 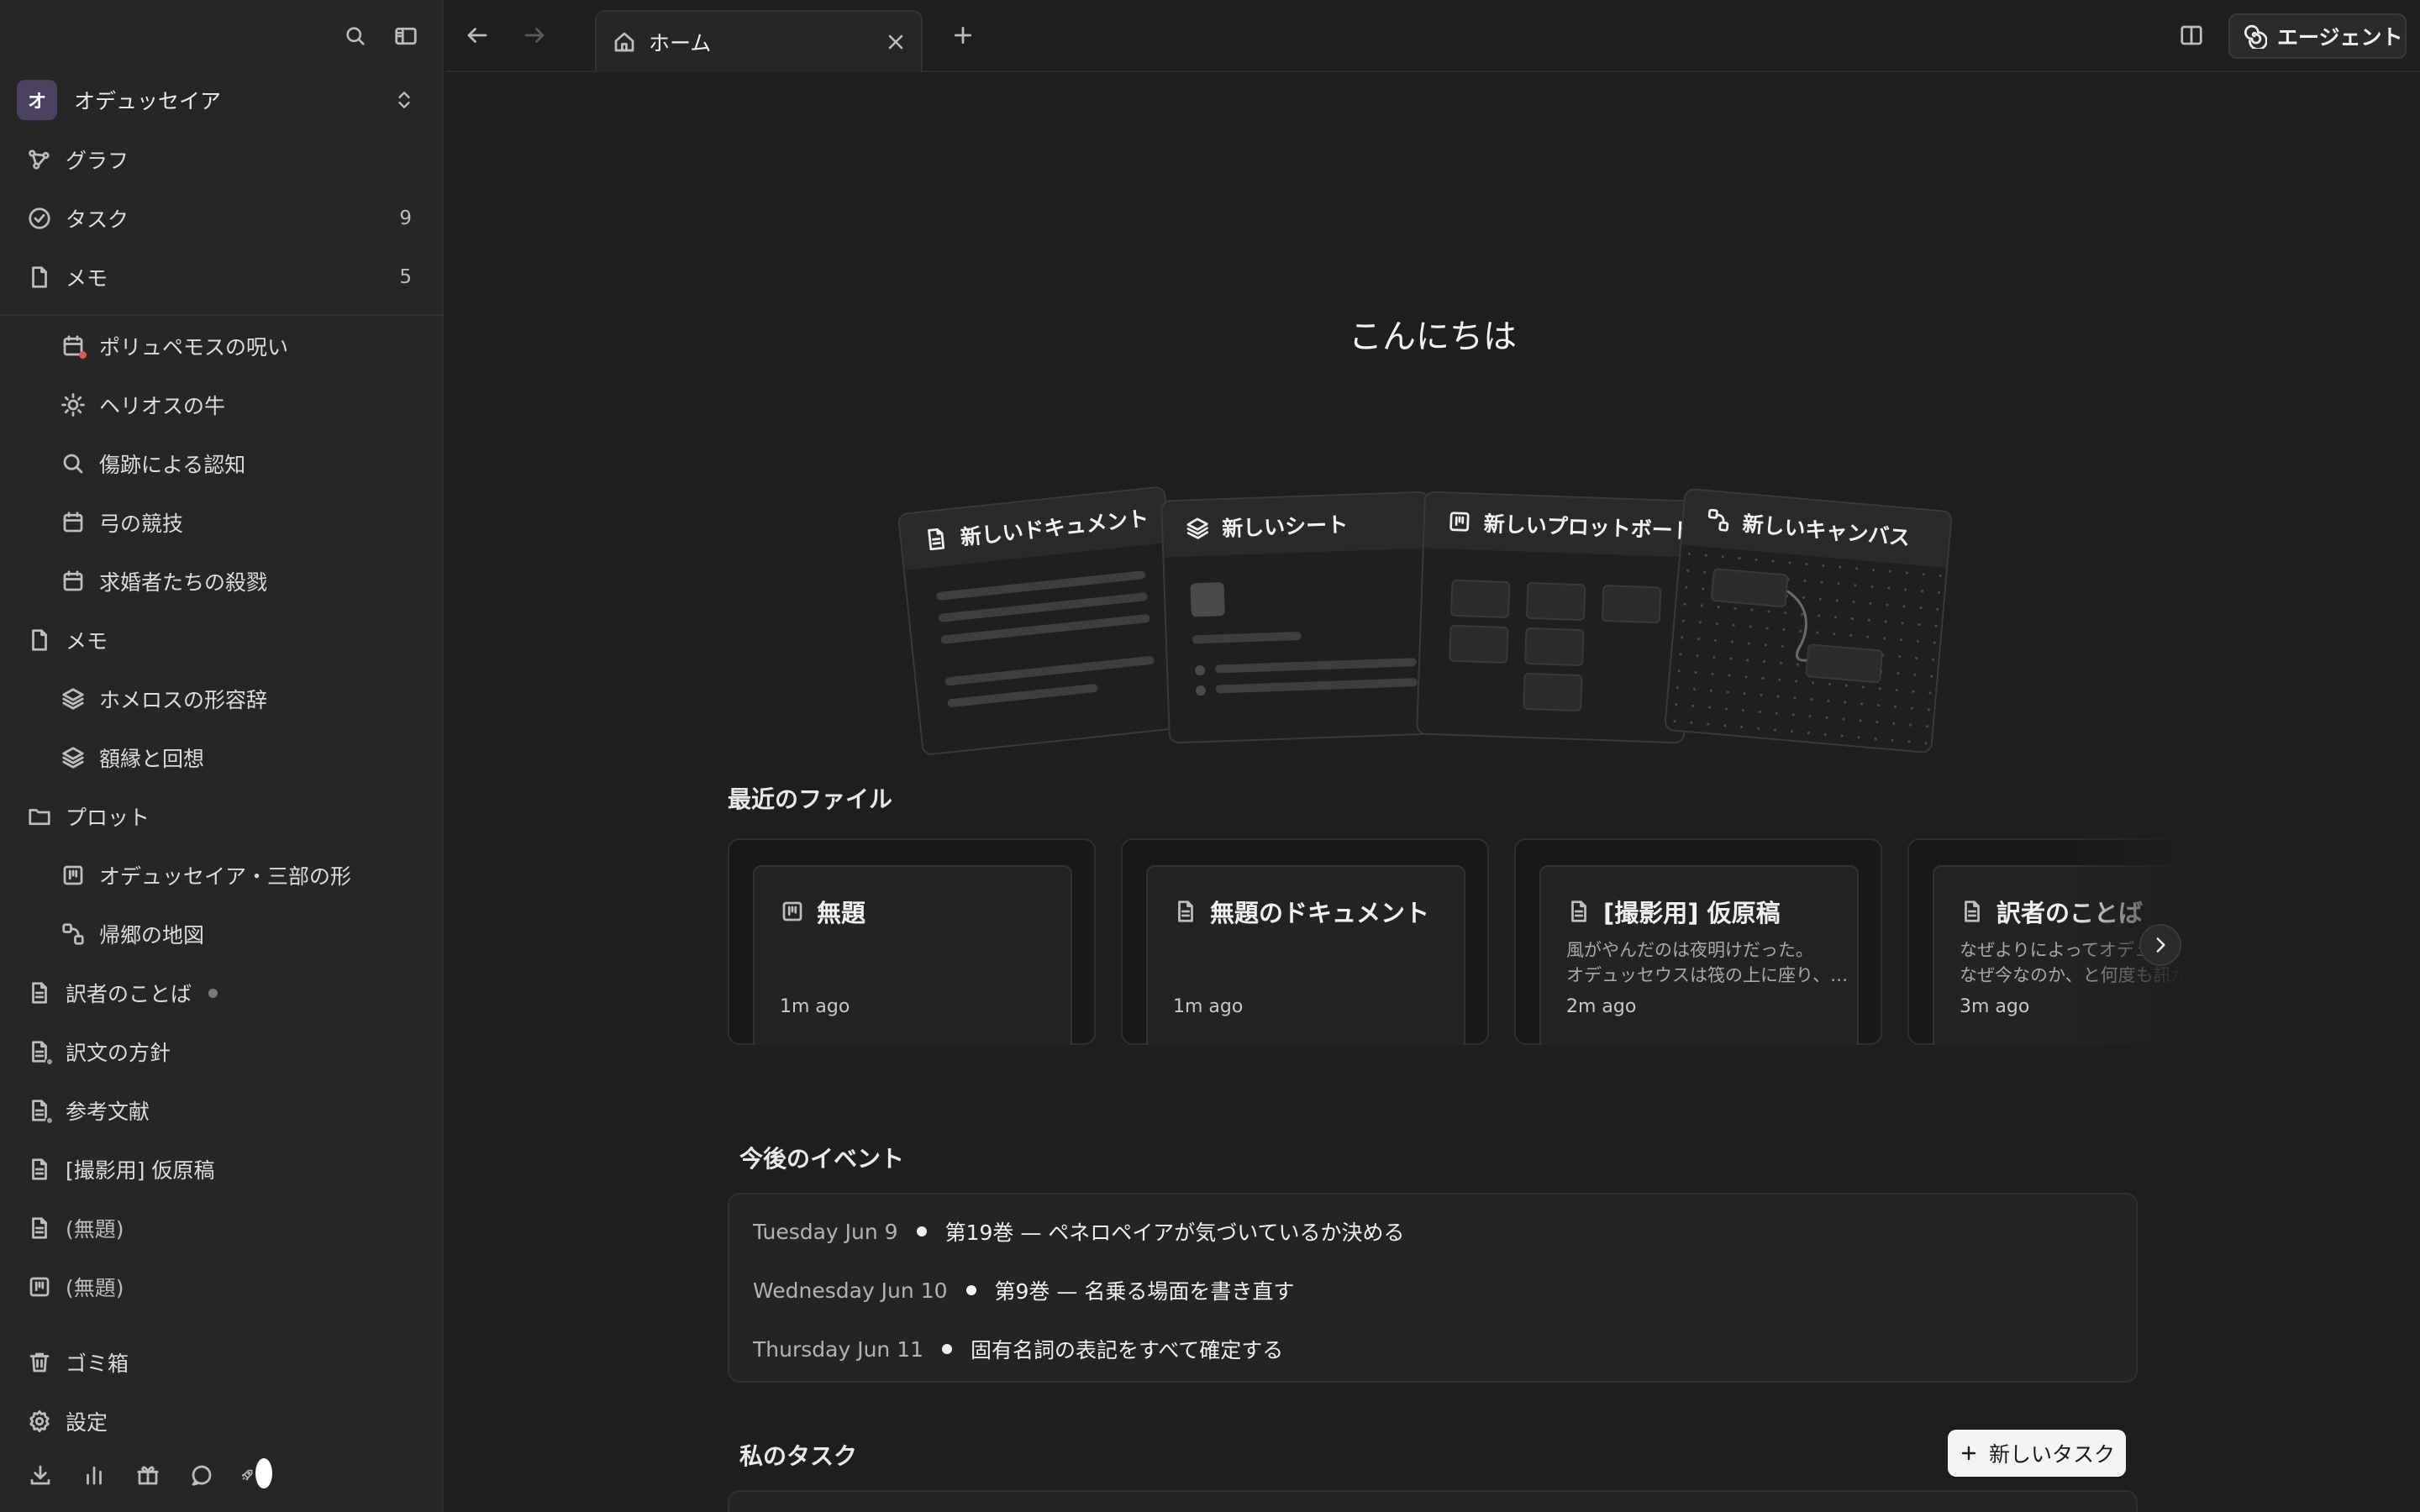 I want to click on event-dot, so click(x=922, y=1231).